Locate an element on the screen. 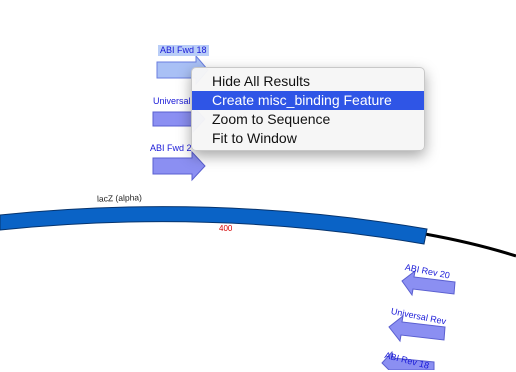 The image size is (516, 372). backbone-line is located at coordinates (470, 245).